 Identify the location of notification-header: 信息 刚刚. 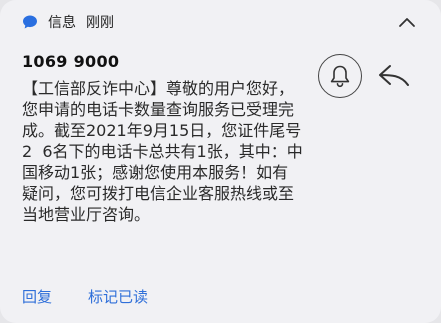
(68, 22).